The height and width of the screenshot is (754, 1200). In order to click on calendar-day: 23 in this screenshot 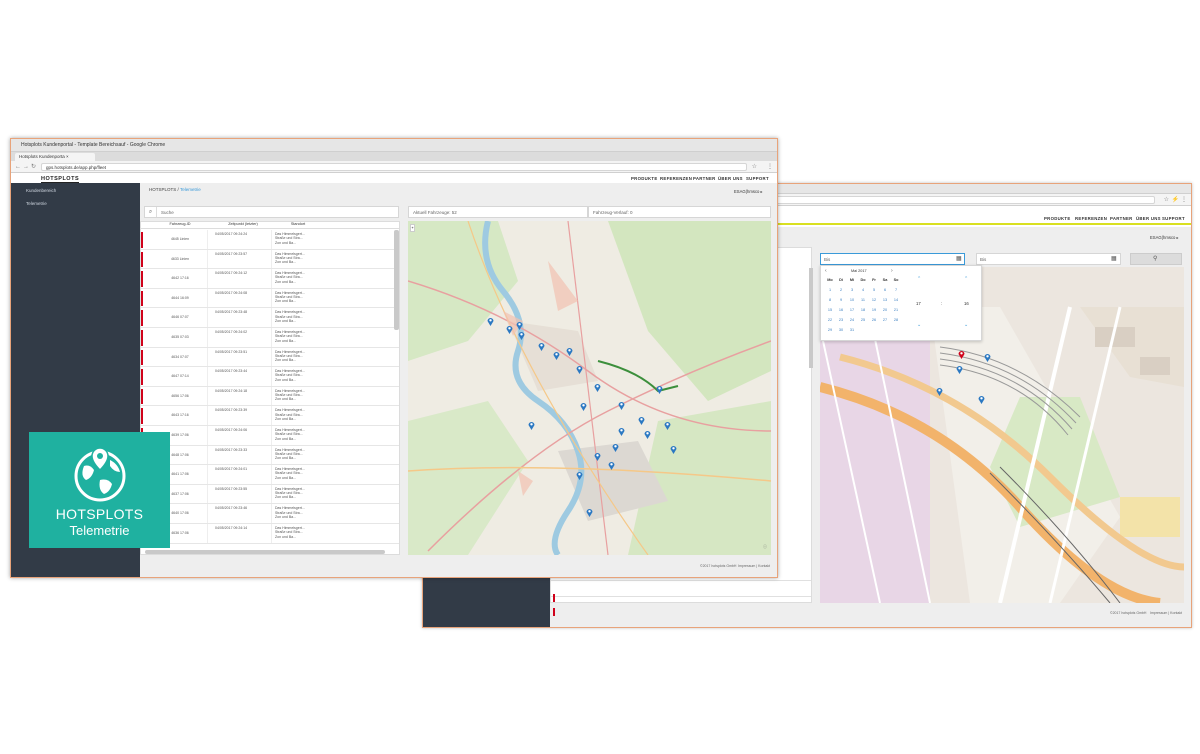, I will do `click(841, 320)`.